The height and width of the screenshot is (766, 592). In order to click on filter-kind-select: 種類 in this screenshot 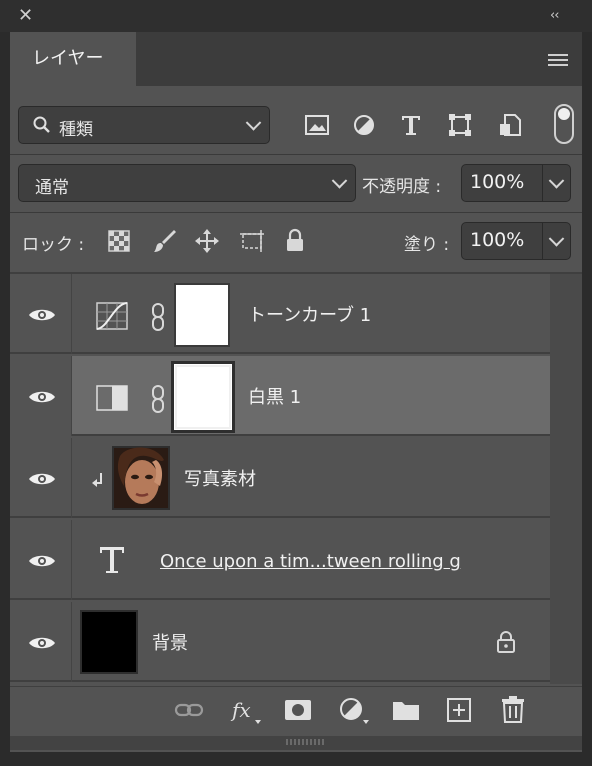, I will do `click(144, 125)`.